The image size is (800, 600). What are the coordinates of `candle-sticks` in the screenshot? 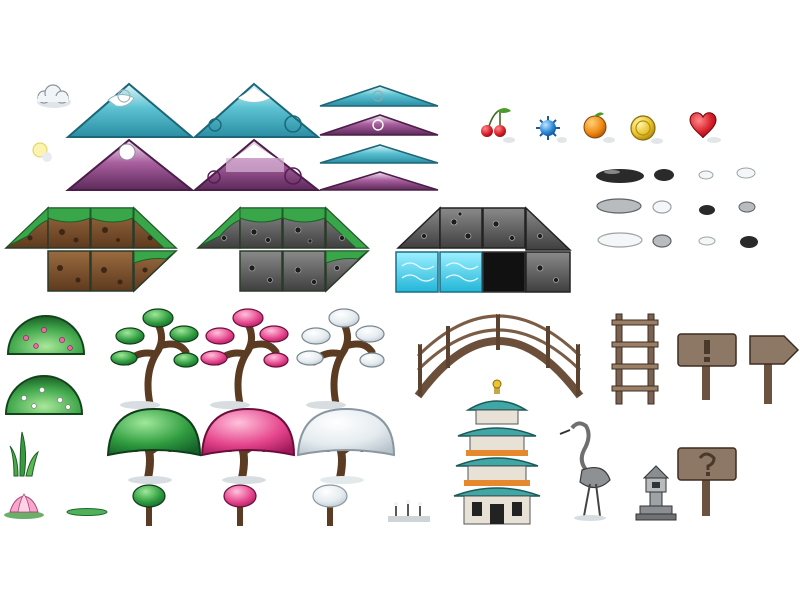 It's located at (409, 511).